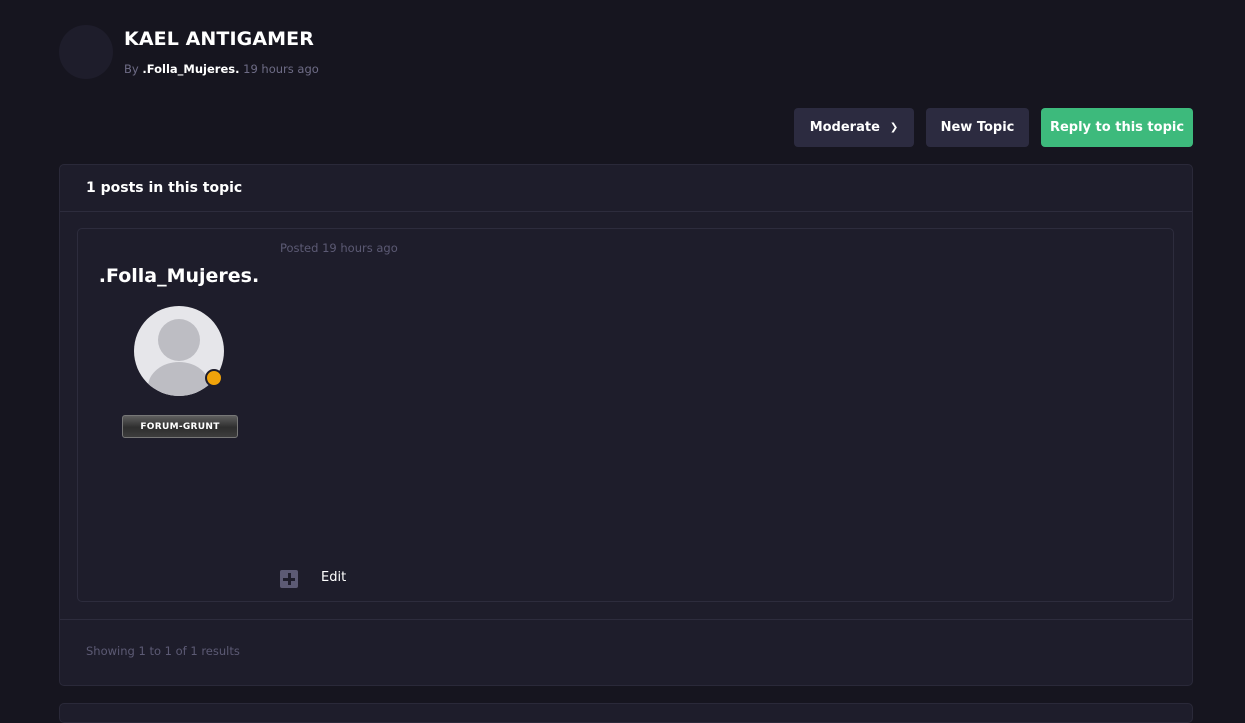 The width and height of the screenshot is (1245, 723). What do you see at coordinates (281, 69) in the screenshot?
I see `topic-time: 19 hours ago` at bounding box center [281, 69].